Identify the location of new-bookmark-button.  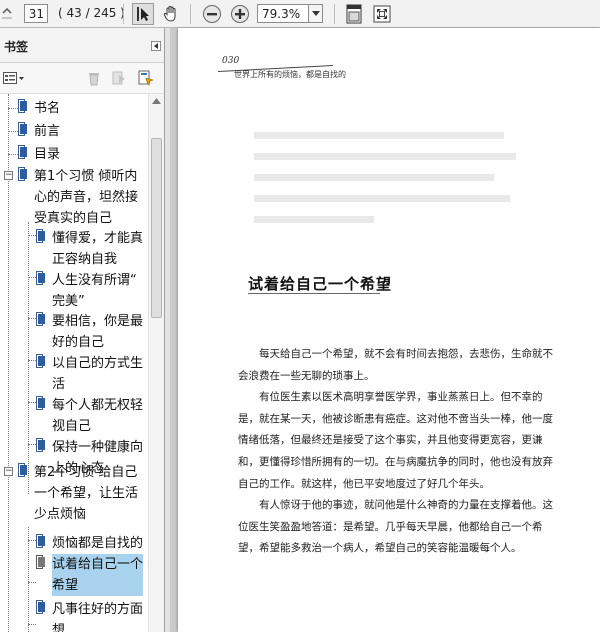
(119, 80).